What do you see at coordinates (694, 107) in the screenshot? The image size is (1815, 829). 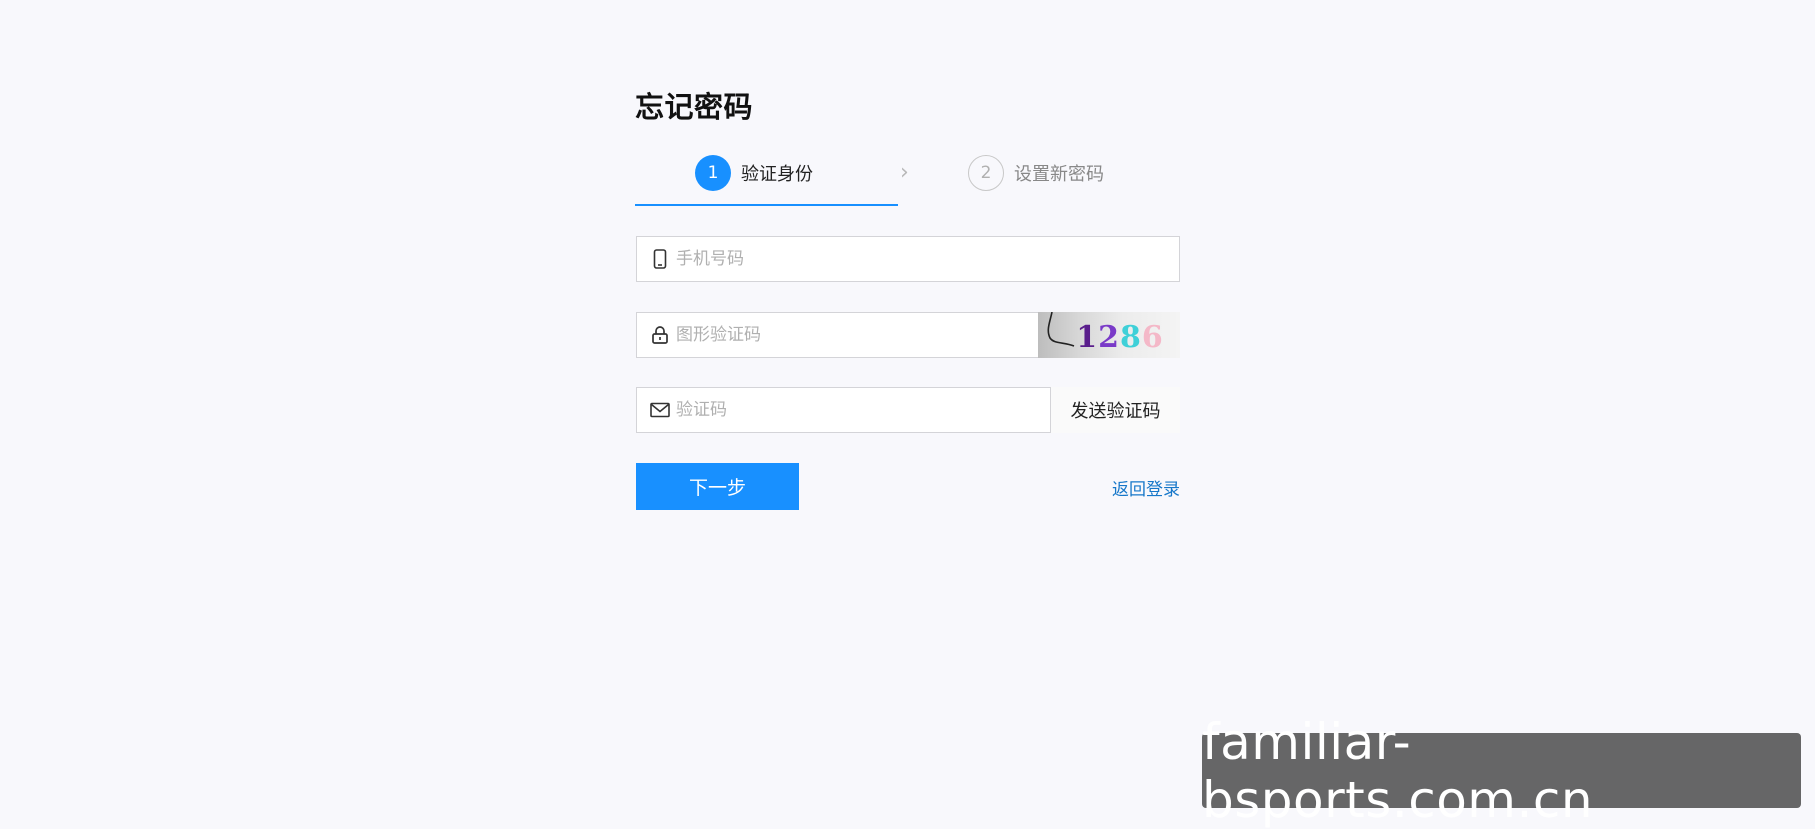 I see `page-title: 忘记密码` at bounding box center [694, 107].